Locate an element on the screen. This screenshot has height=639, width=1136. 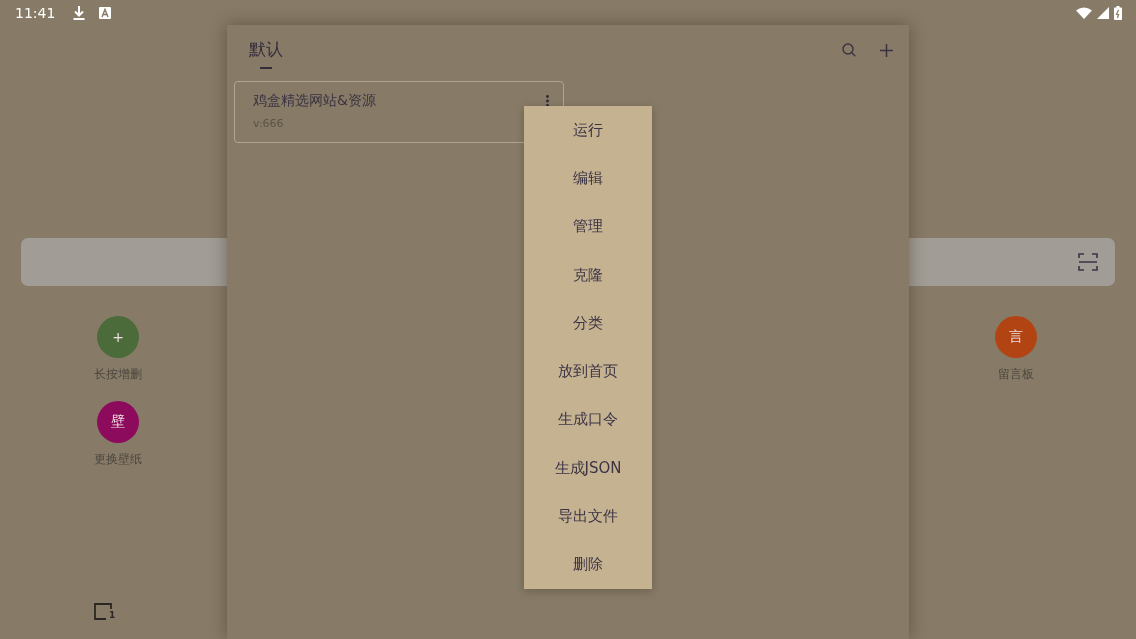
card-title: 鸡盒精选网站&资源 is located at coordinates (314, 101).